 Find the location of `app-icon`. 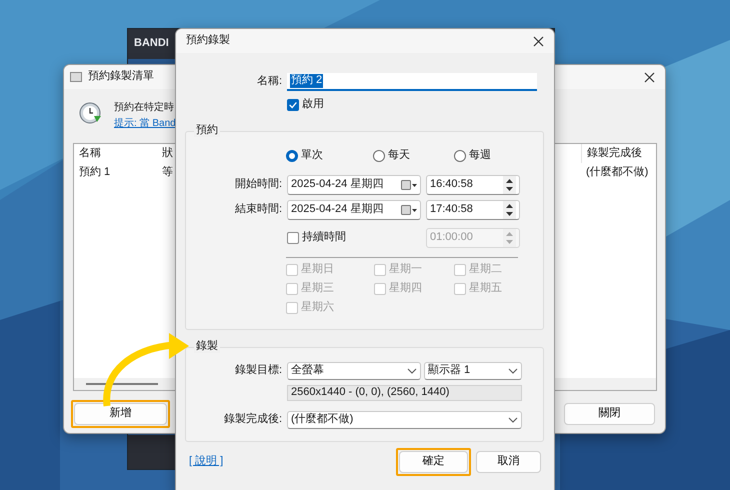

app-icon is located at coordinates (76, 77).